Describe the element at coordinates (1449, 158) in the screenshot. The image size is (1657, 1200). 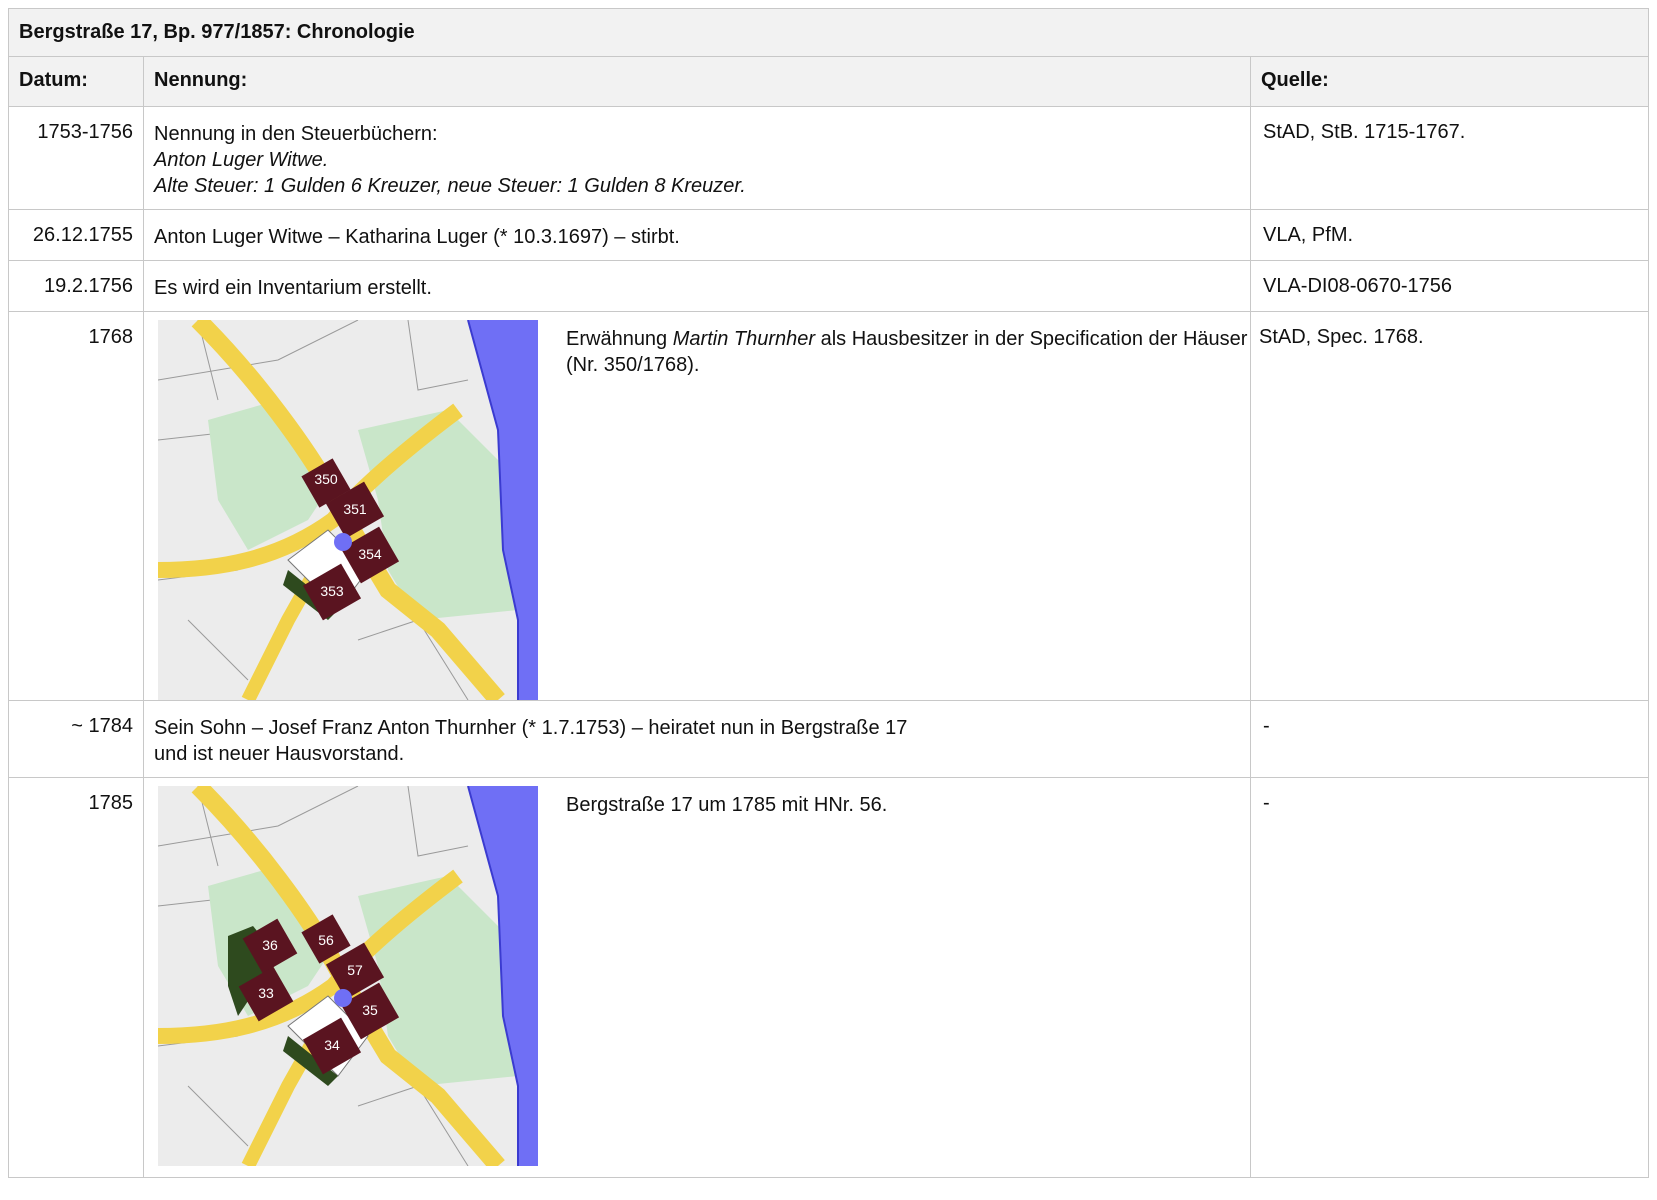
I see `row-source: StAD, StB. 1715-1767.` at that location.